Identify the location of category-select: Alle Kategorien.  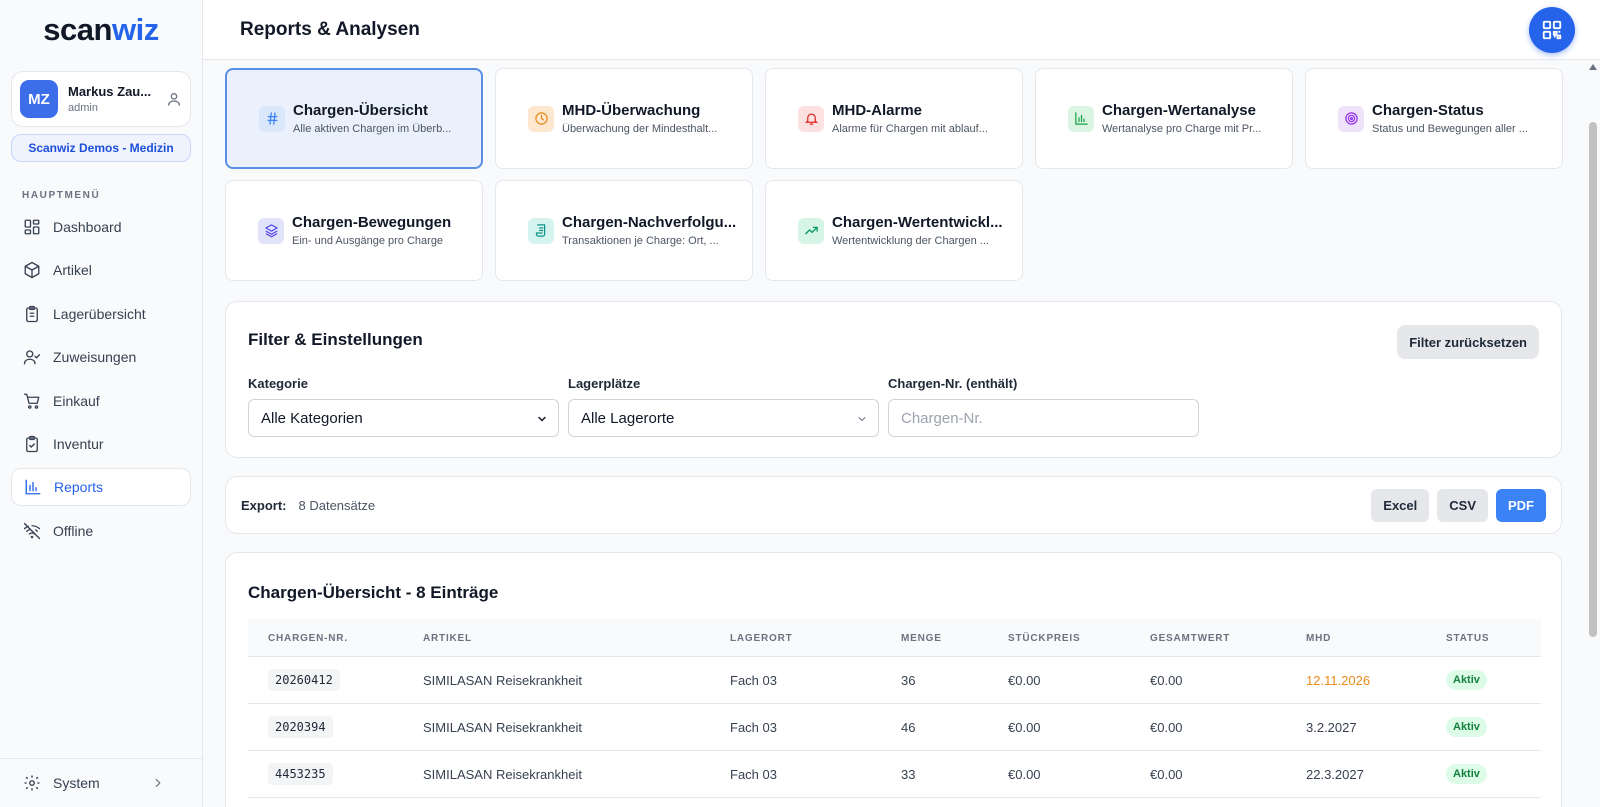
(403, 418).